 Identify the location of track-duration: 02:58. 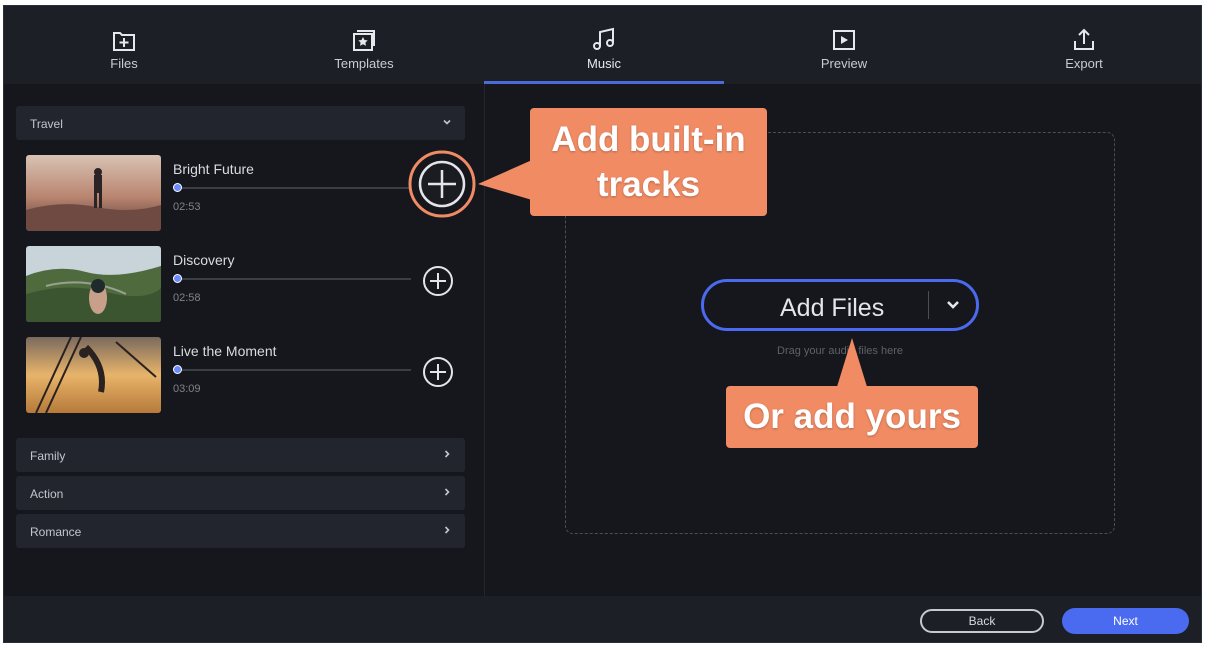
(187, 298).